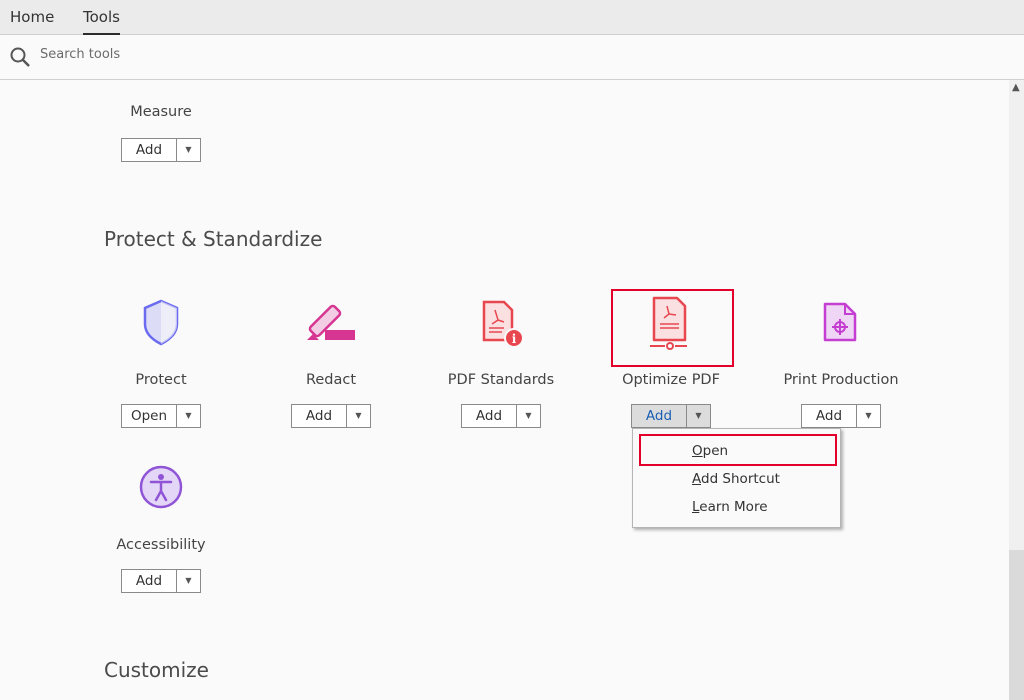  I want to click on tool-label: Protect, so click(161, 380).